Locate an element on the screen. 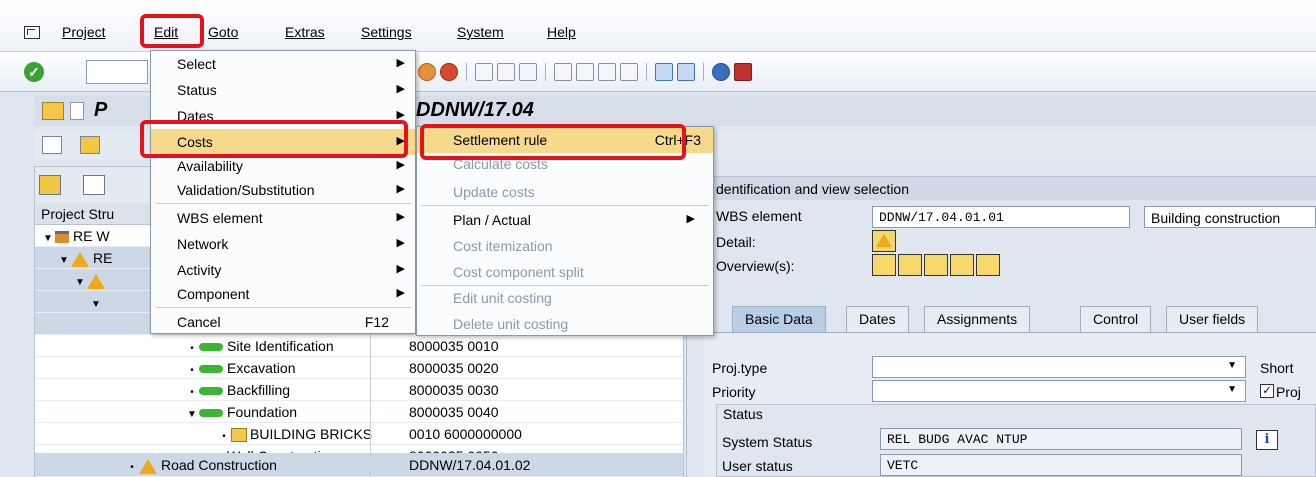 This screenshot has height=477, width=1316. proj-checkbox-label: Proj is located at coordinates (1288, 392).